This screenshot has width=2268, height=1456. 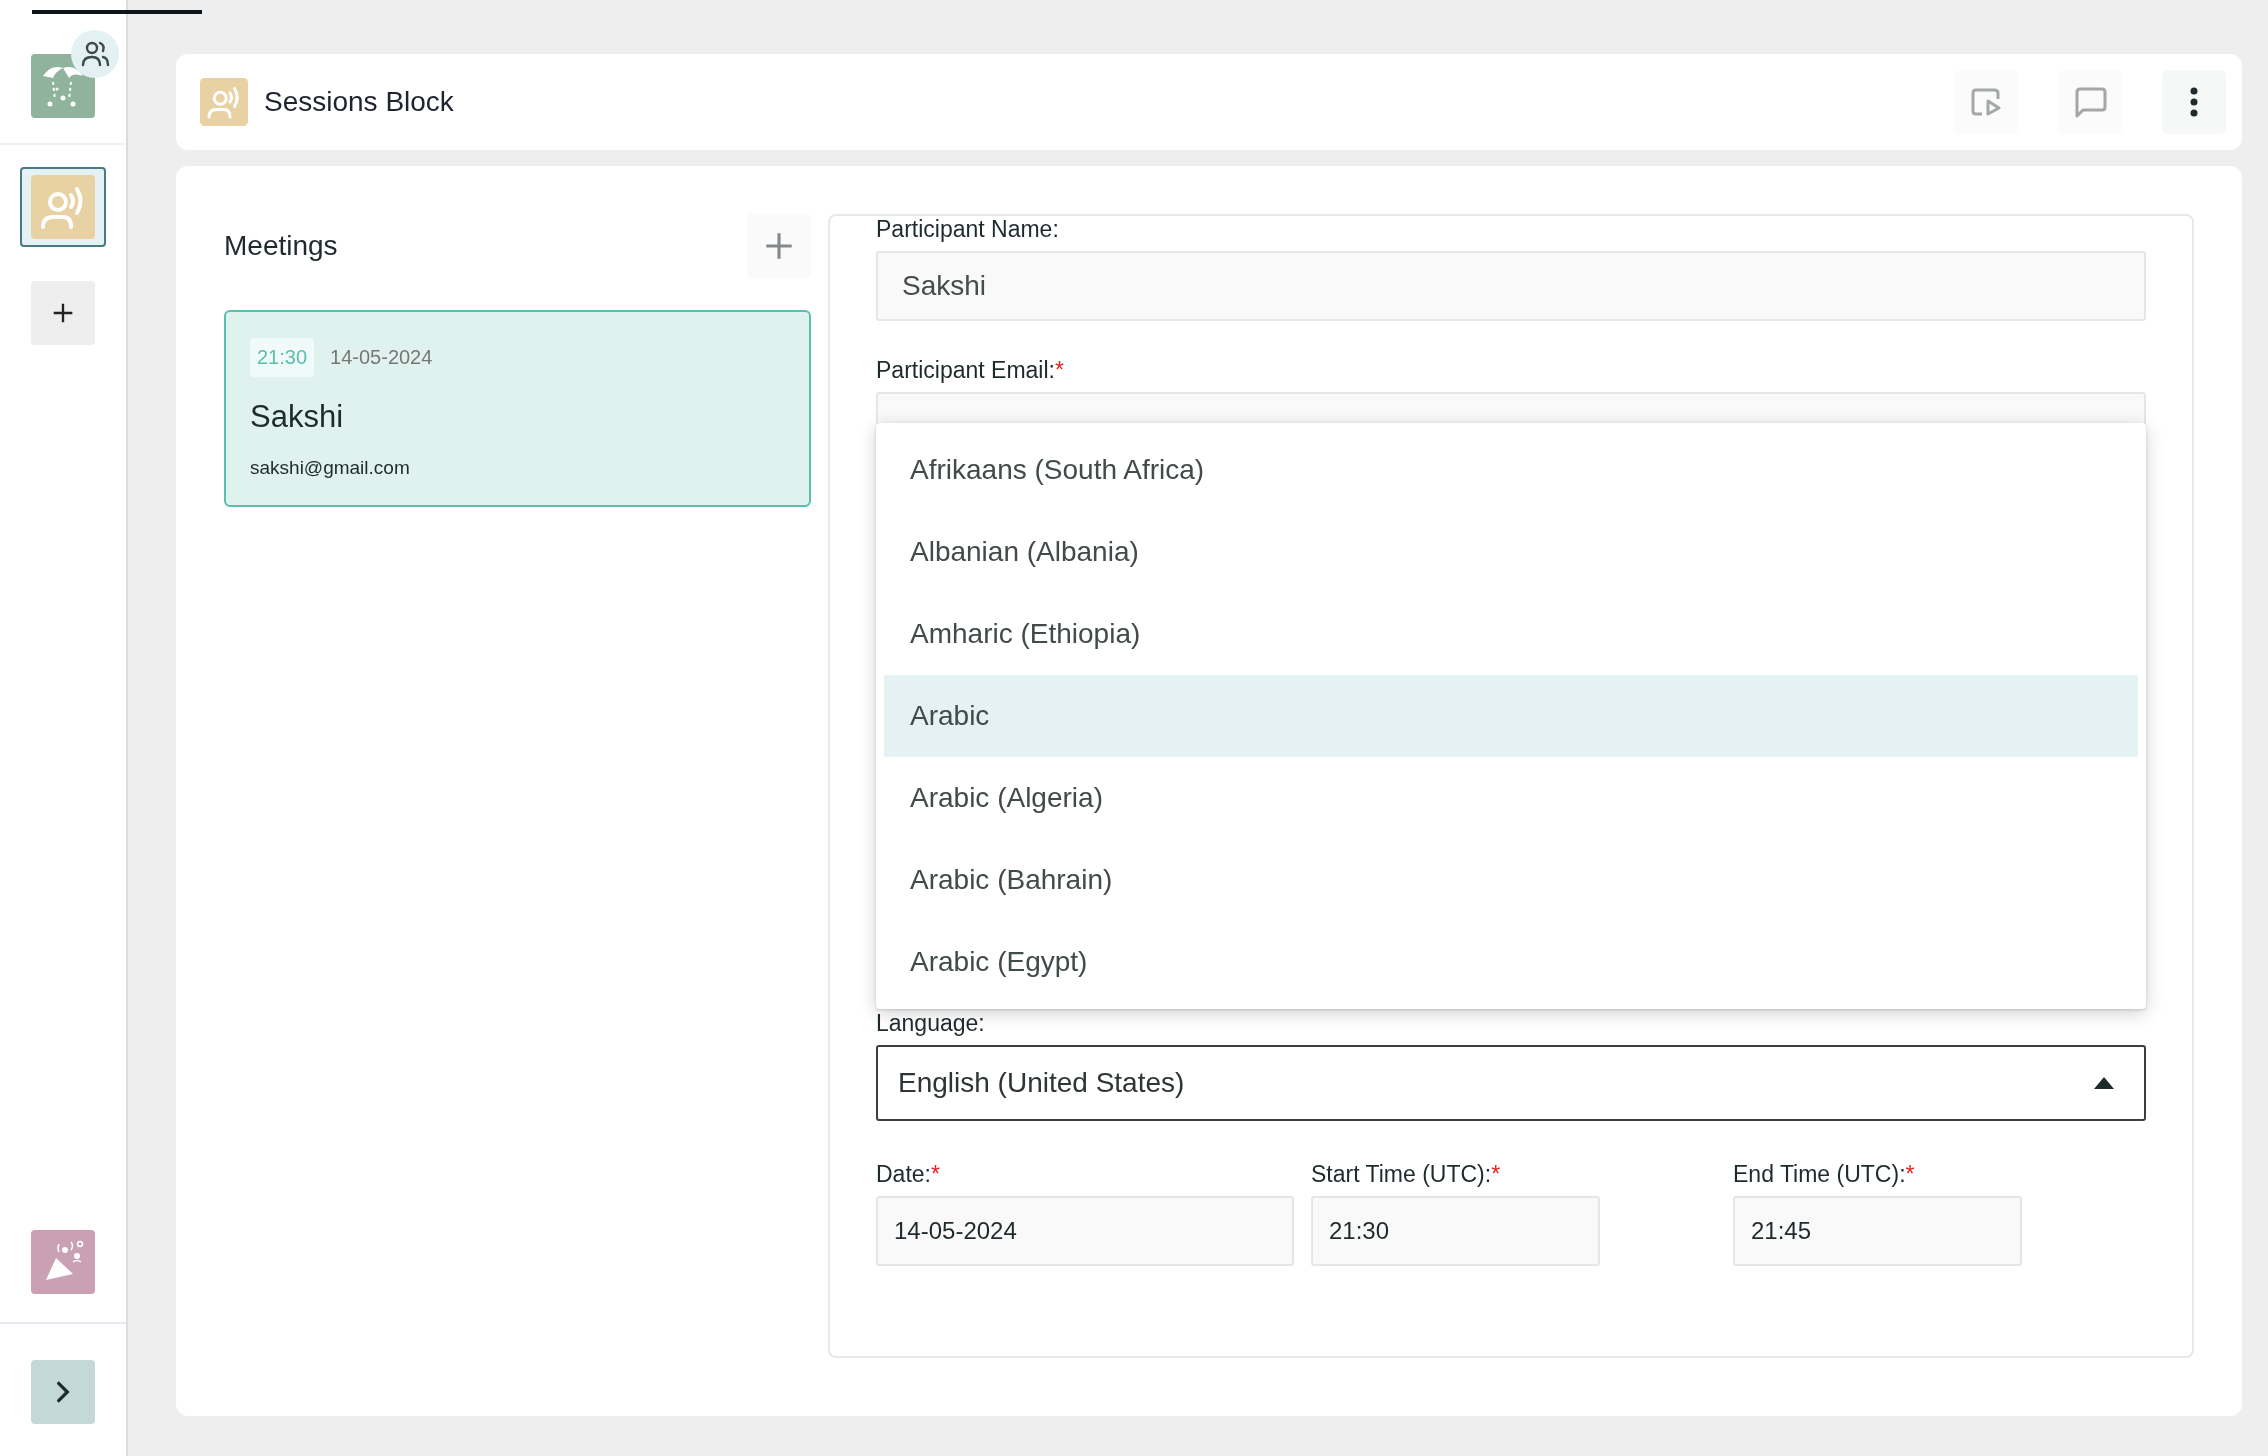 I want to click on language-option: Arabic (Algeria), so click(x=1511, y=798).